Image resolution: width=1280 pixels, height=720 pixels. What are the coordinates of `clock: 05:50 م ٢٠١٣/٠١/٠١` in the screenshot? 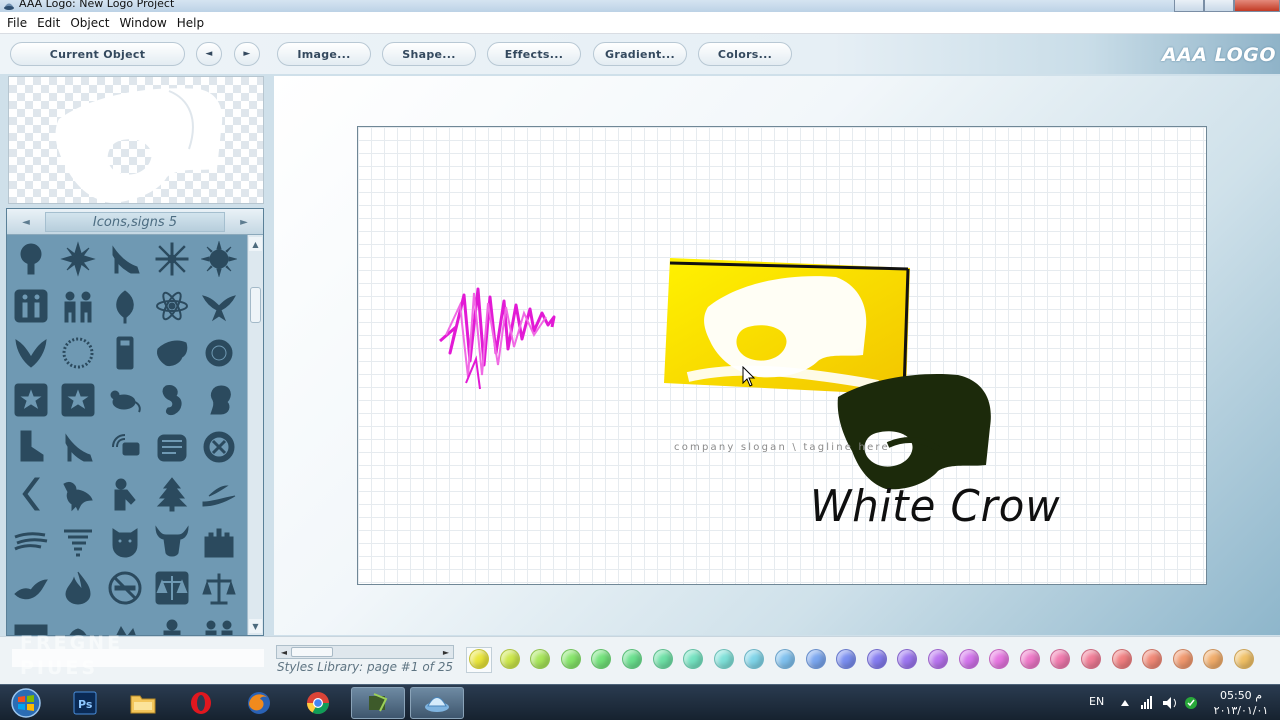 It's located at (1241, 703).